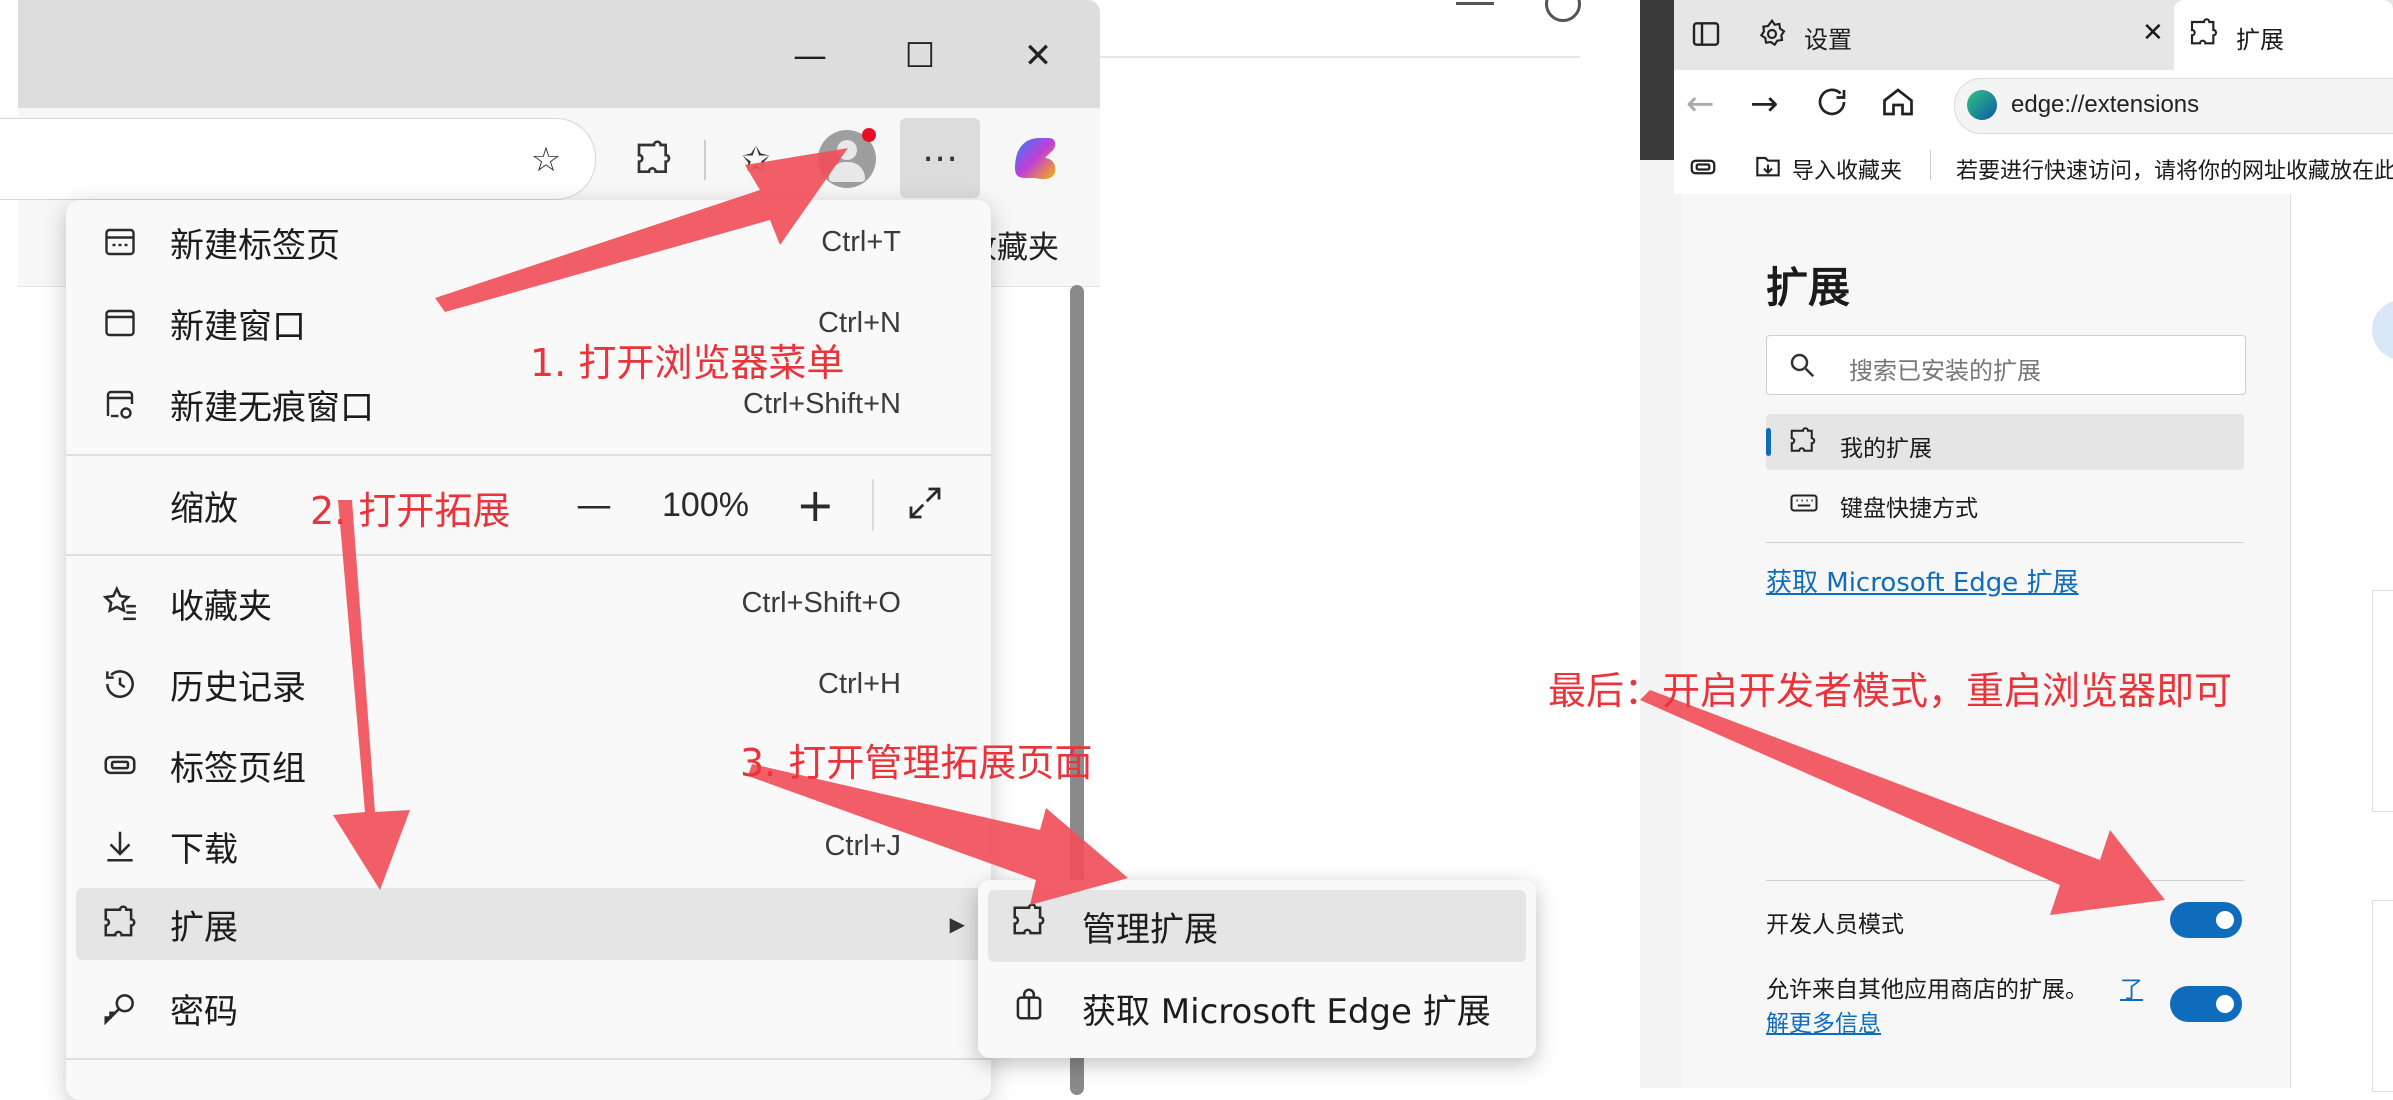 This screenshot has width=2393, height=1100. I want to click on arrow-final, so click(1902, 802).